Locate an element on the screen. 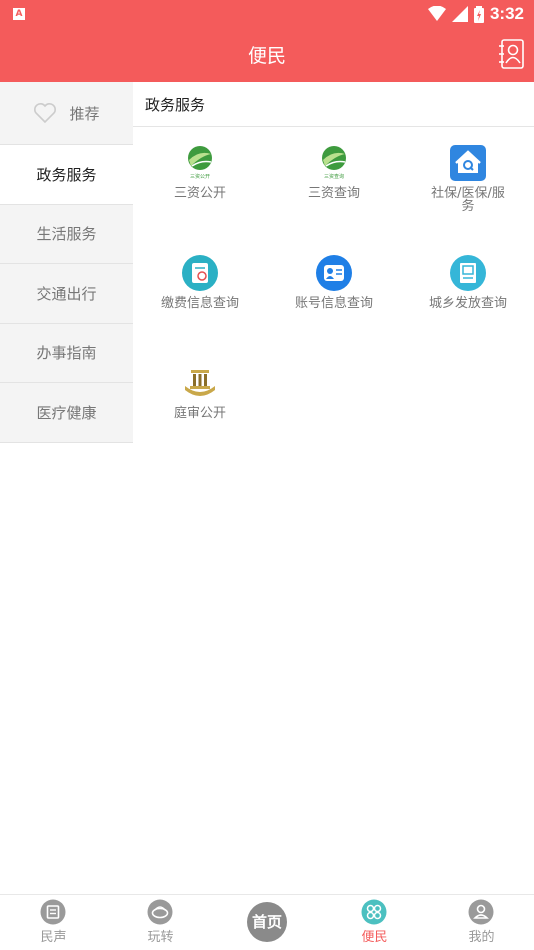  sidebar-item-recommend: 推荐 is located at coordinates (66, 113).